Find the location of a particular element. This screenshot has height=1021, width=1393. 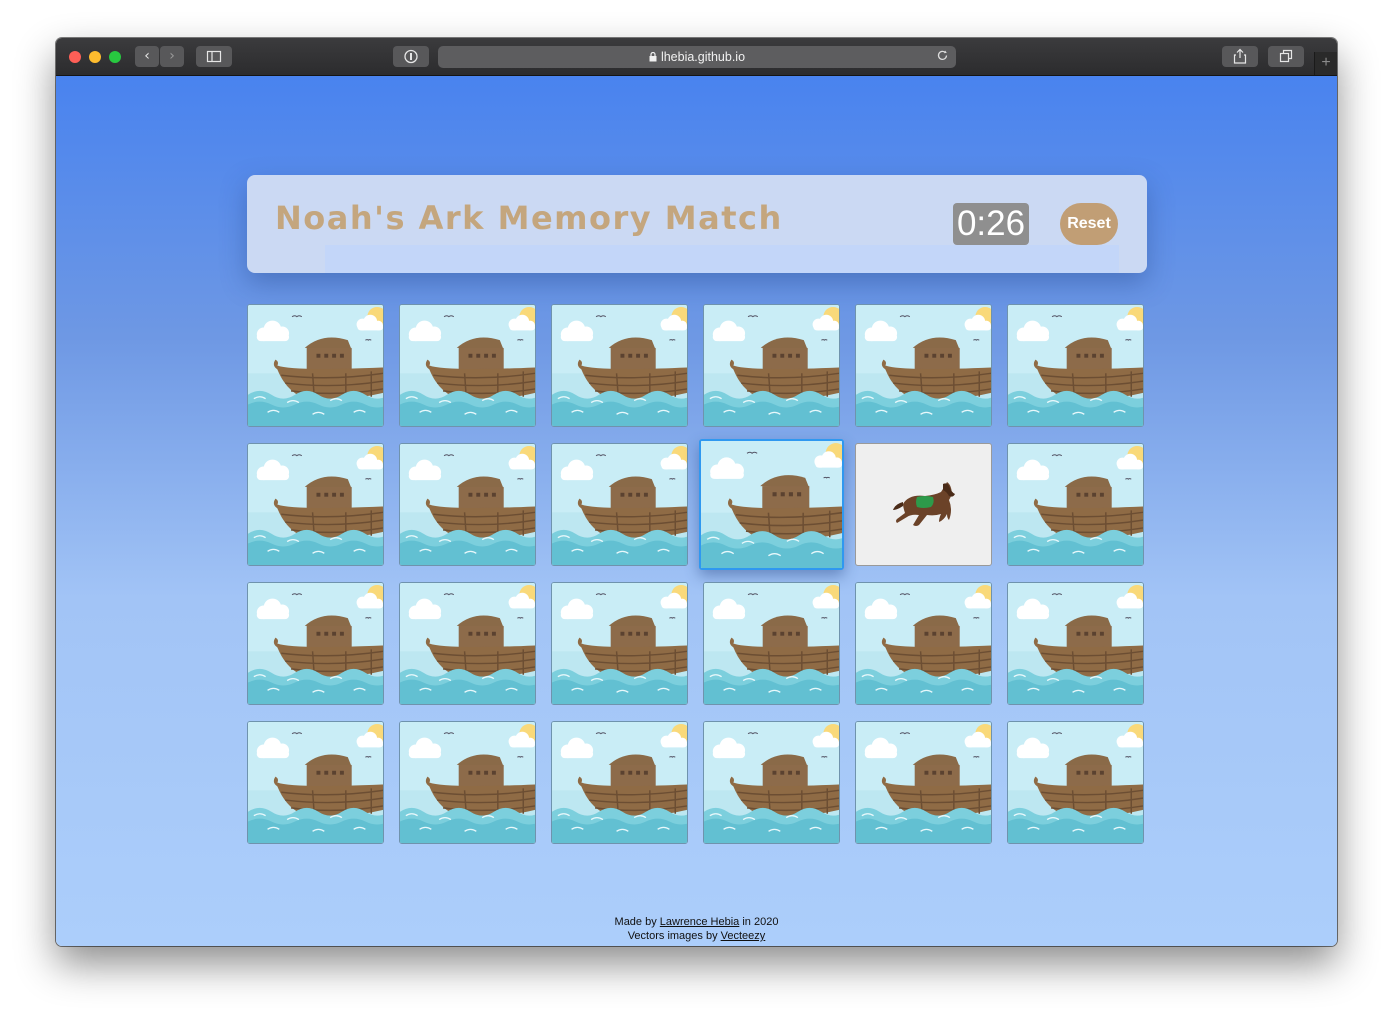

sidebar-toggle-button is located at coordinates (214, 56).